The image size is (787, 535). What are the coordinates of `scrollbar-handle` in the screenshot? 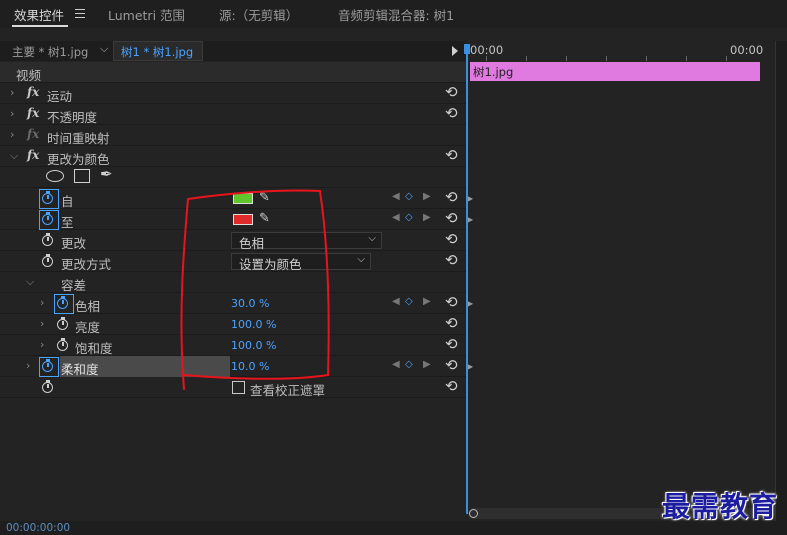 It's located at (473, 513).